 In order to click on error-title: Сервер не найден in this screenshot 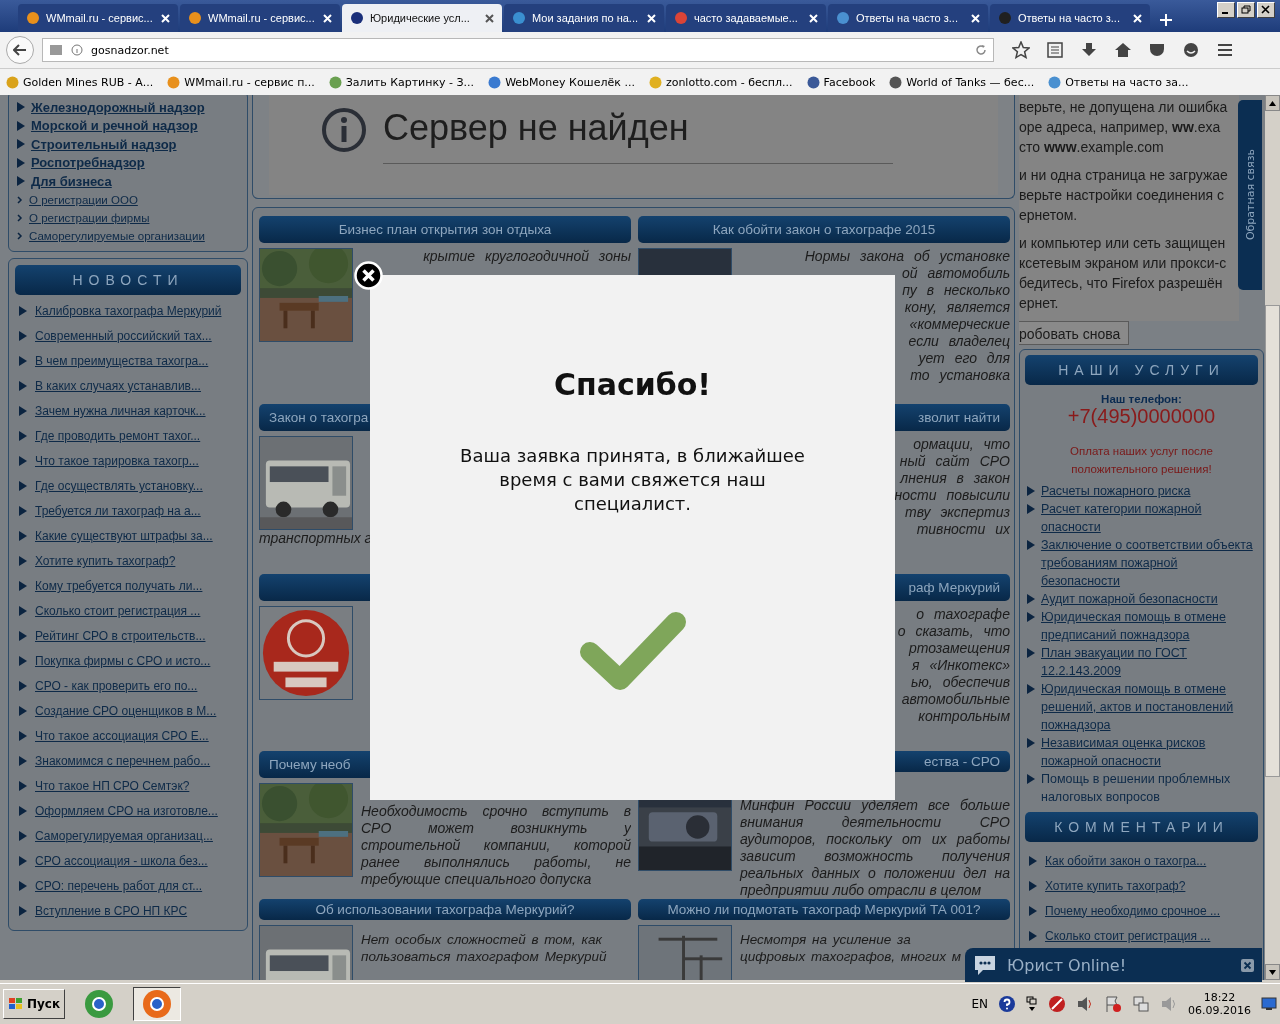, I will do `click(638, 135)`.